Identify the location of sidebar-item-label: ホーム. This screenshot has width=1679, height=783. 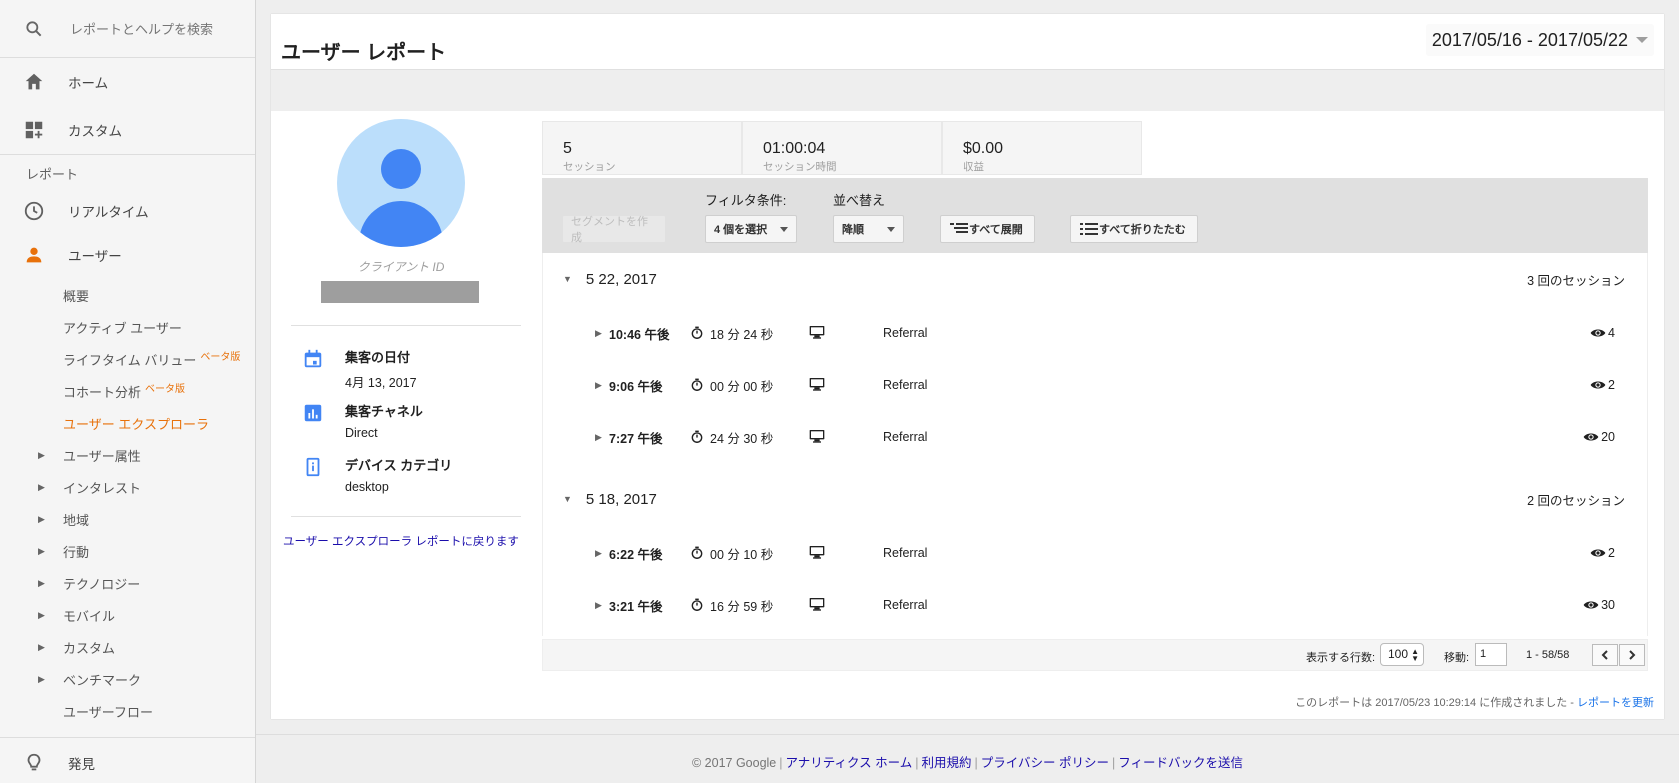
(88, 83).